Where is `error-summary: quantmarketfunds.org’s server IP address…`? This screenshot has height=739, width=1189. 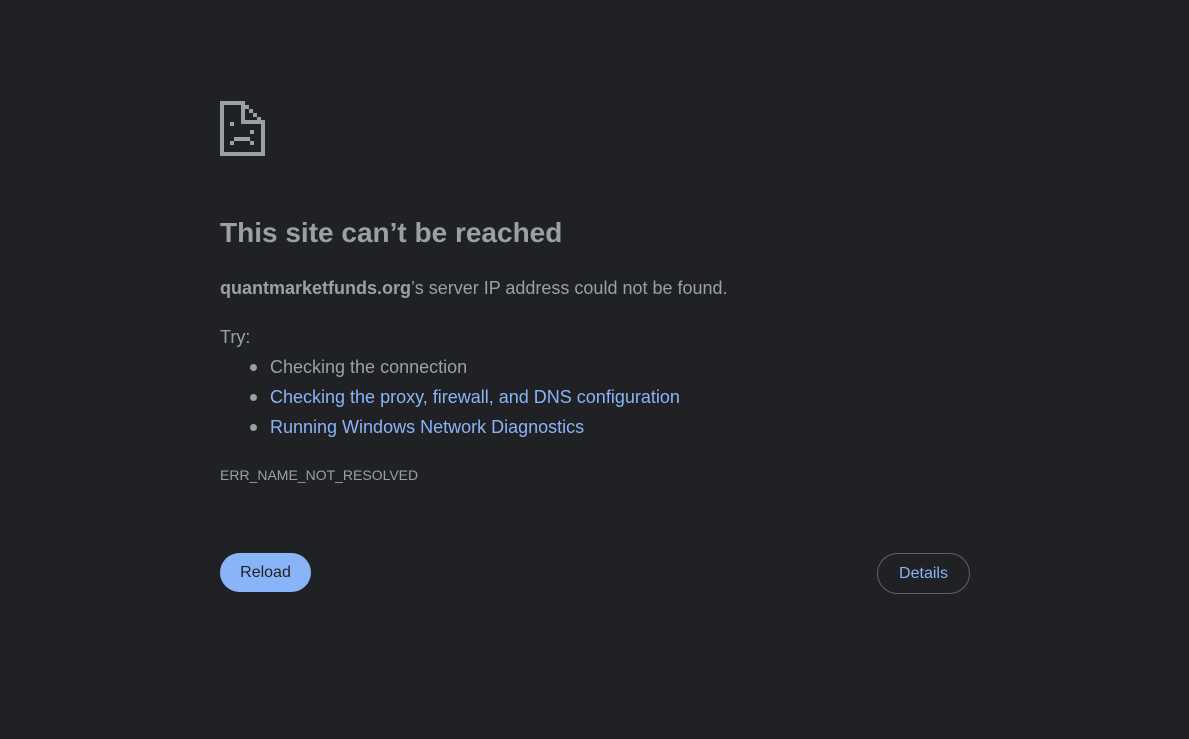 error-summary: quantmarketfunds.org’s server IP address… is located at coordinates (474, 288).